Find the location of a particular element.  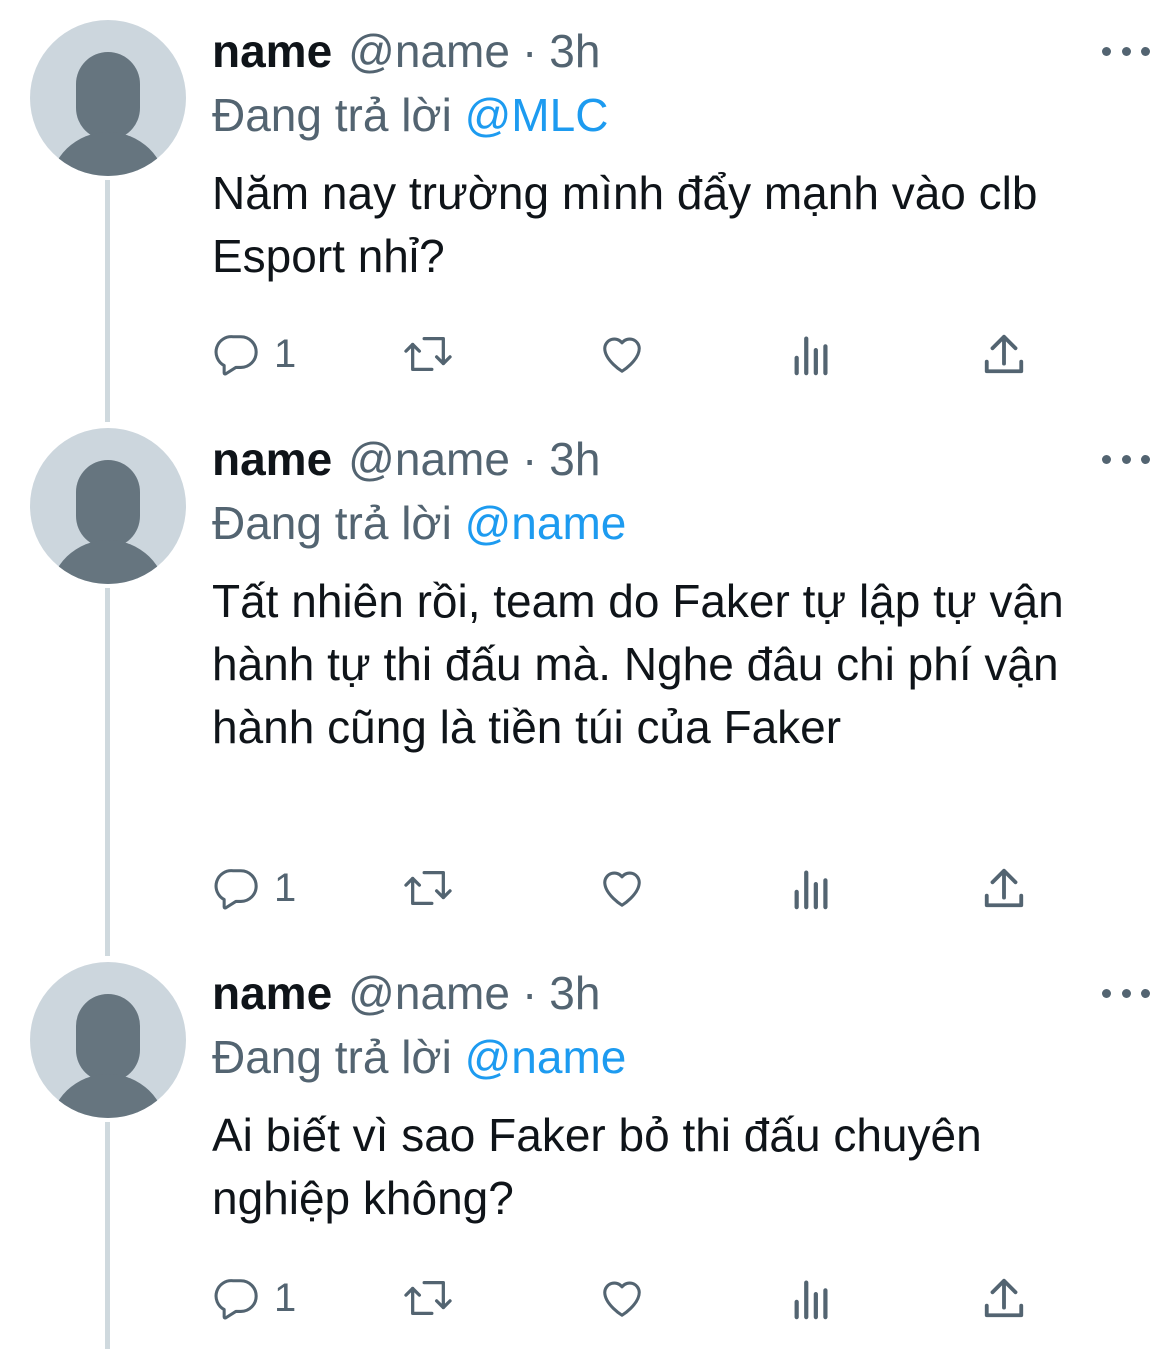

replying-to: Đang trả lời @MLC is located at coordinates (671, 115).